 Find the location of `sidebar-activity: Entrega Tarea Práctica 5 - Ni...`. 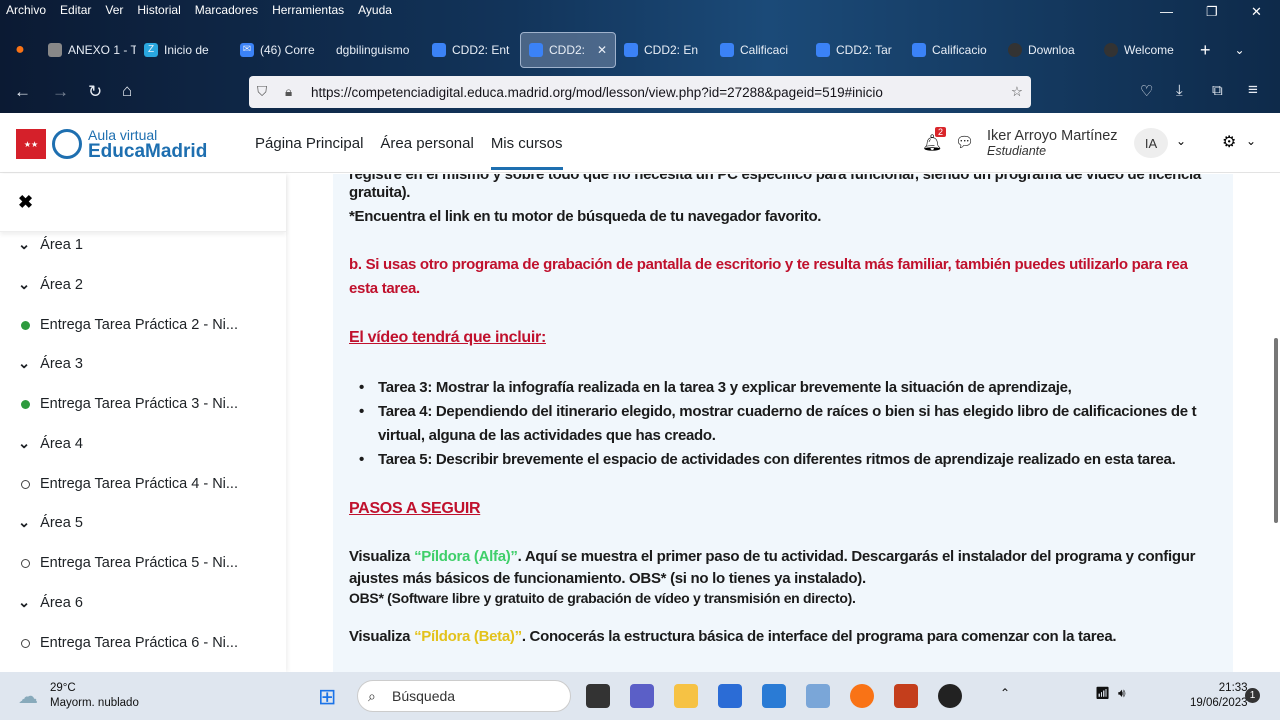

sidebar-activity: Entrega Tarea Práctica 5 - Ni... is located at coordinates (128, 563).